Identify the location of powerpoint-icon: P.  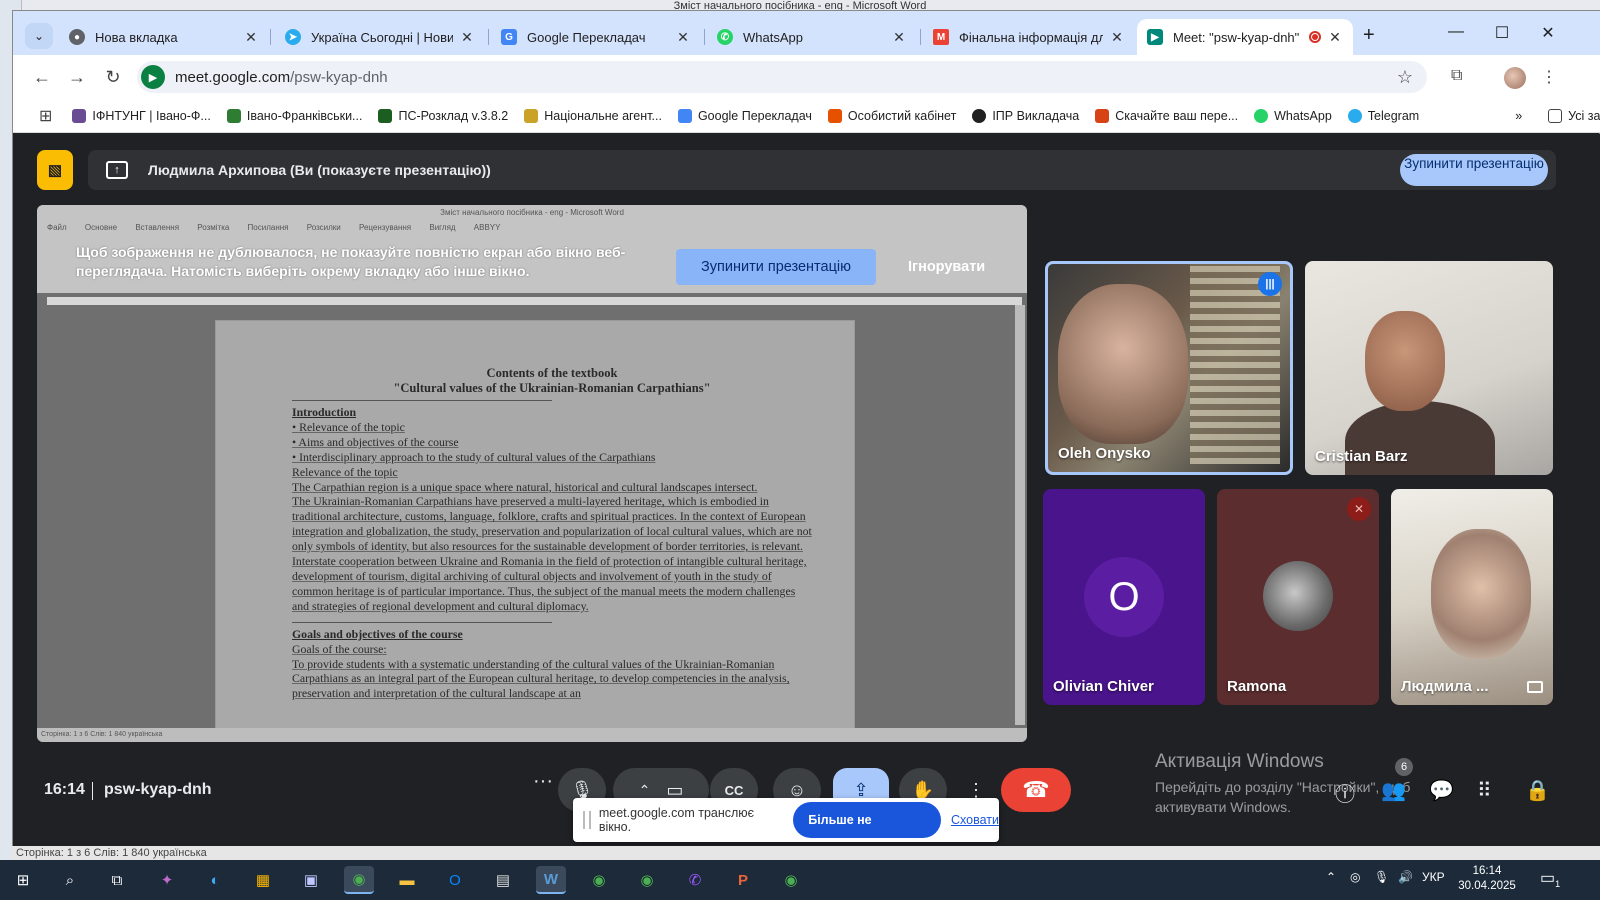
(743, 880).